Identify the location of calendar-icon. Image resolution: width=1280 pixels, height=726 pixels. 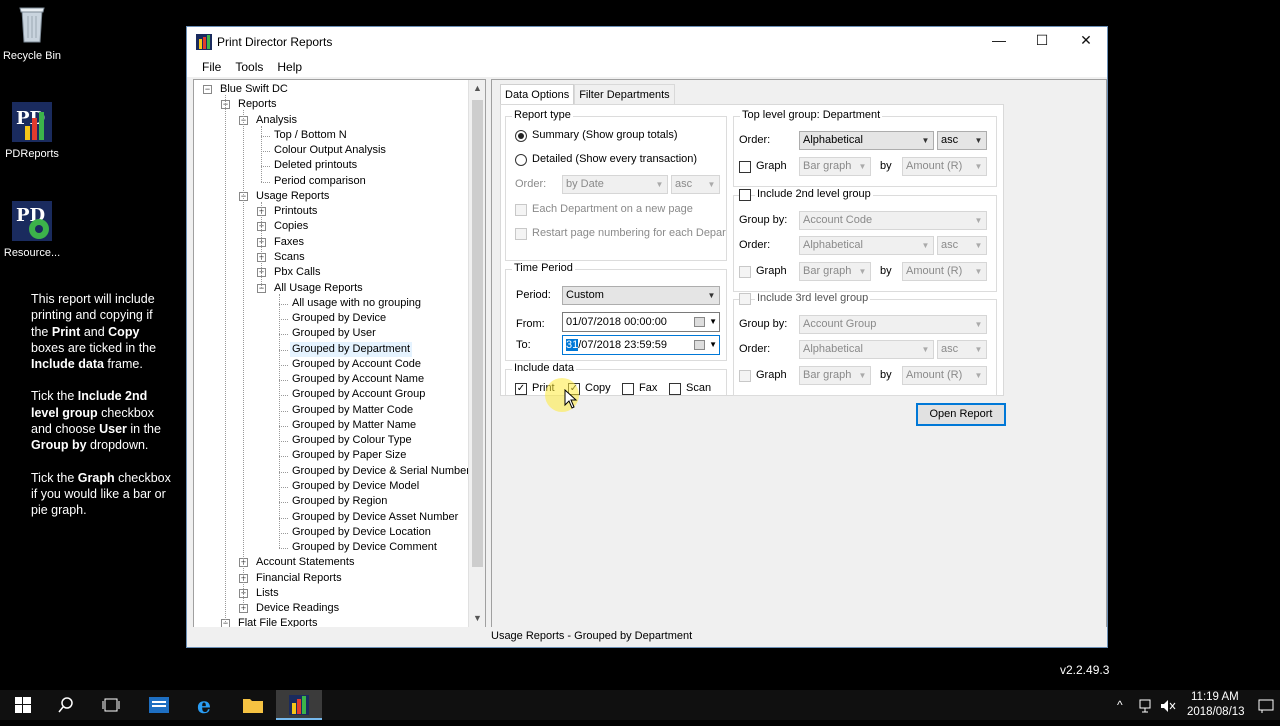
(699, 322).